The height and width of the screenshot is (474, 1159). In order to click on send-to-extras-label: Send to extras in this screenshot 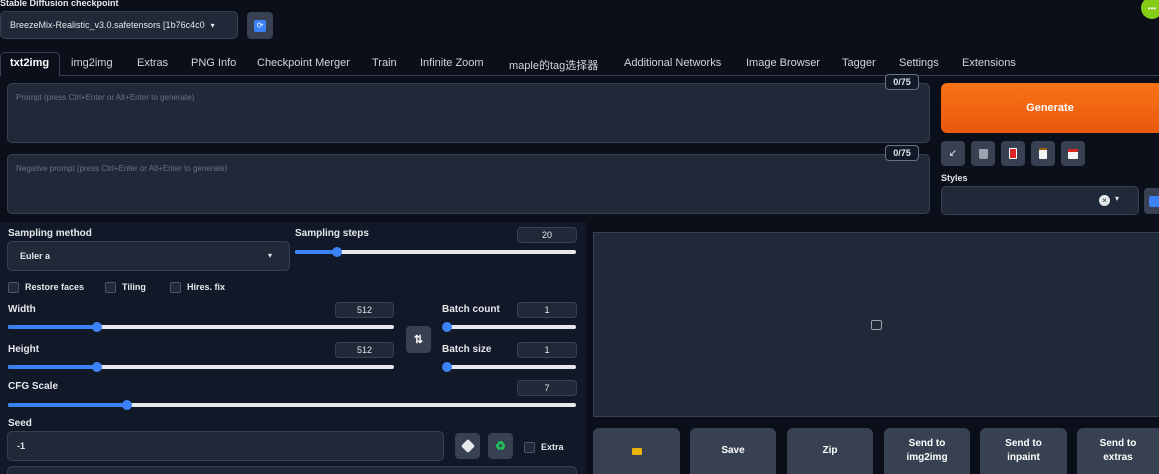, I will do `click(1118, 451)`.